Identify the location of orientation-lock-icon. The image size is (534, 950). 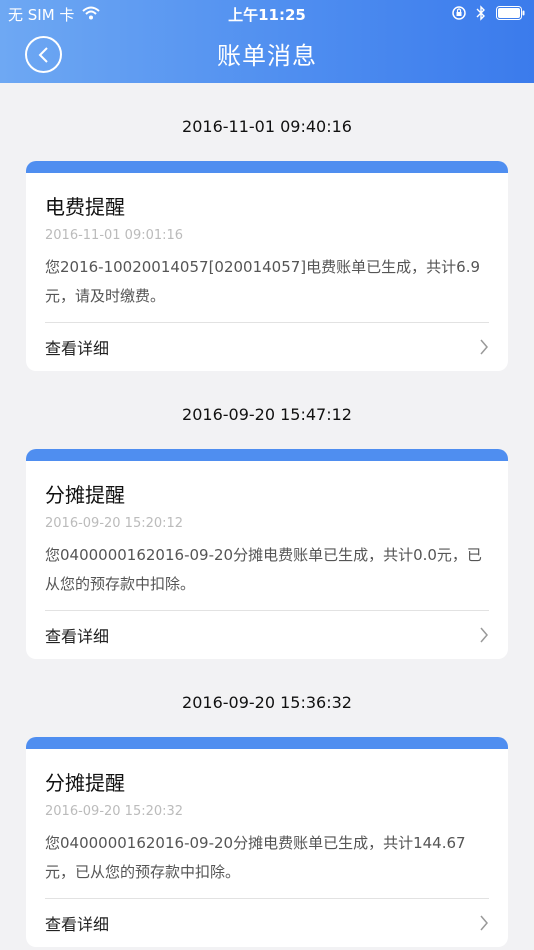
(459, 15).